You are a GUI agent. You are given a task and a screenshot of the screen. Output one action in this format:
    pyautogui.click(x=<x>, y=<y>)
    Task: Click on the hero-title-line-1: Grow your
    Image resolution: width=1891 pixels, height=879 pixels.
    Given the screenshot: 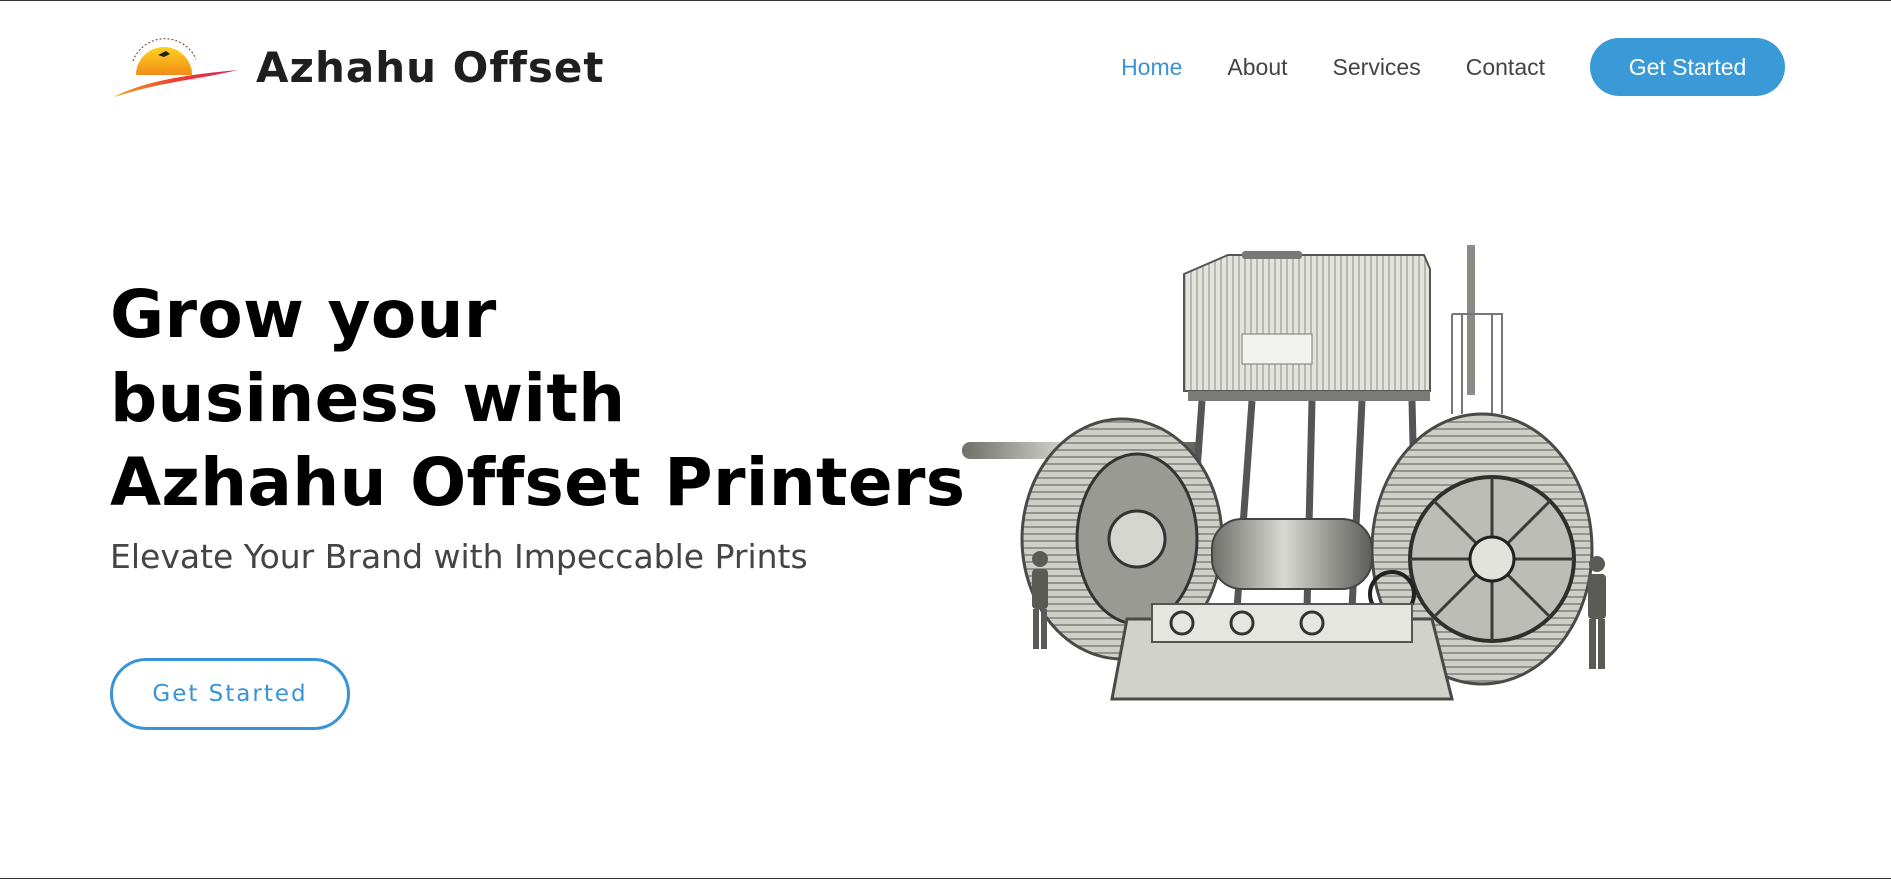 What is the action you would take?
    pyautogui.click(x=303, y=314)
    